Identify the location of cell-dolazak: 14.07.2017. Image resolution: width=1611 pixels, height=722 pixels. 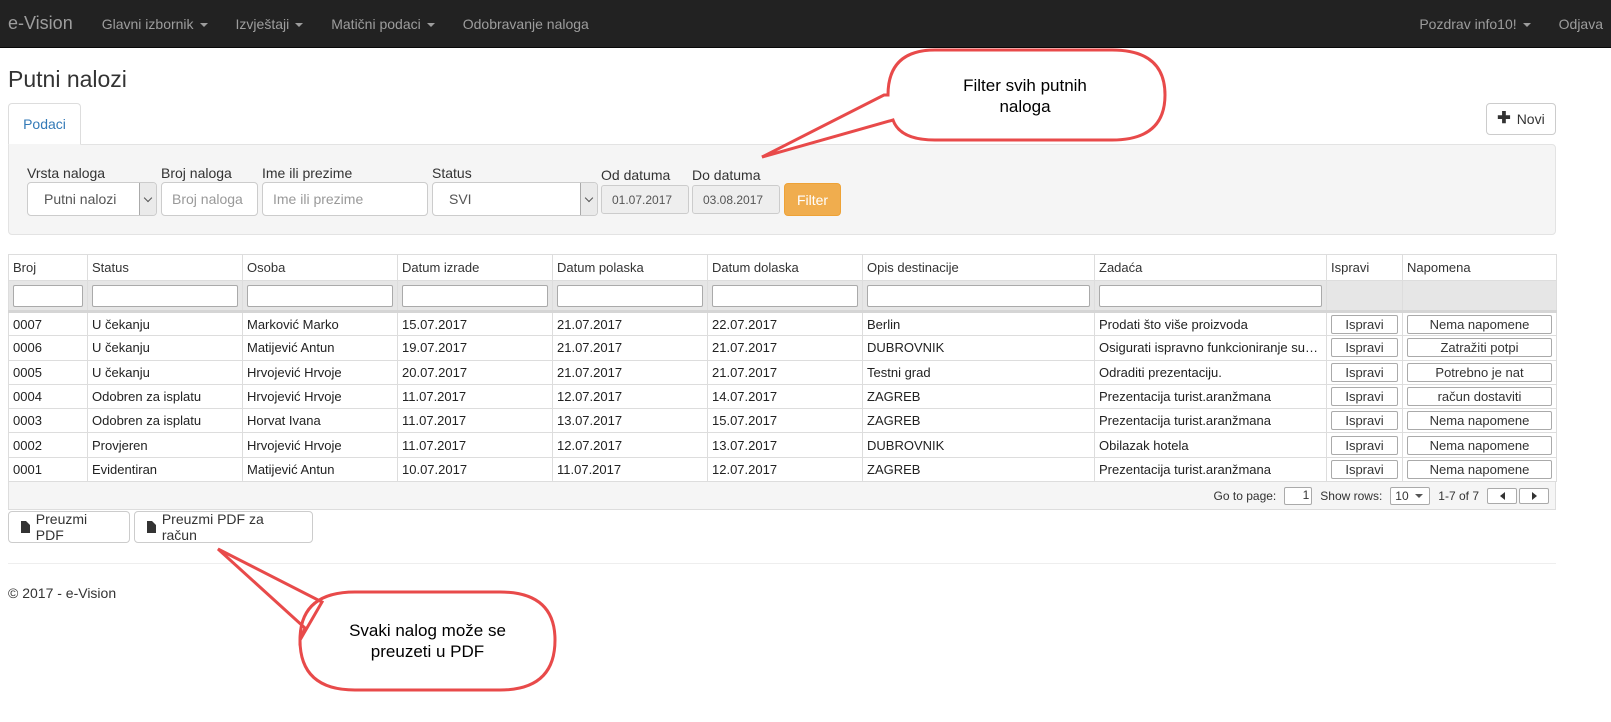
(785, 396).